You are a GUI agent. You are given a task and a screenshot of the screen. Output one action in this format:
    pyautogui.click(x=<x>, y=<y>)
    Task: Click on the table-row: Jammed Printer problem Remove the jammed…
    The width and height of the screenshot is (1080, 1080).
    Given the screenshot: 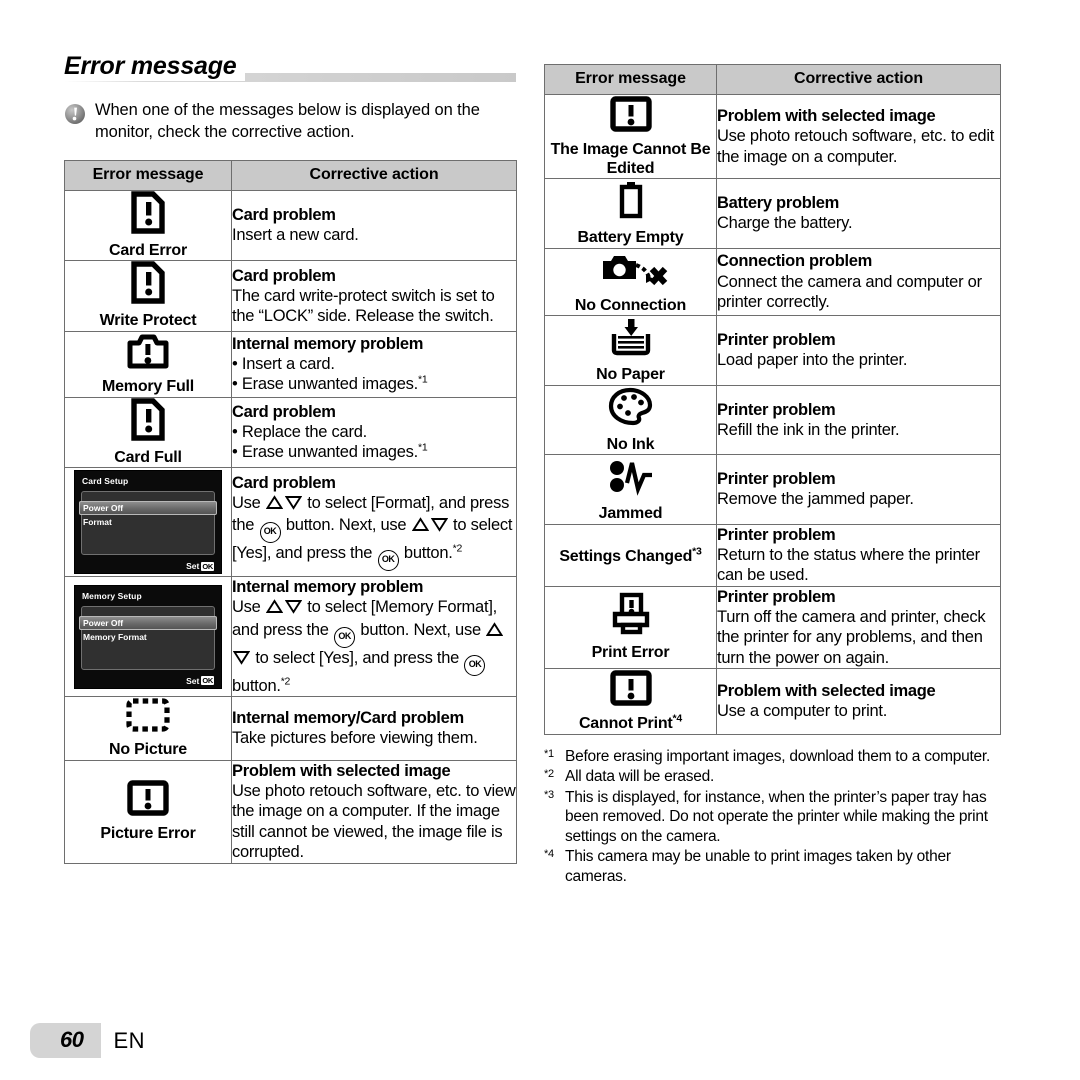 What is the action you would take?
    pyautogui.click(x=772, y=489)
    